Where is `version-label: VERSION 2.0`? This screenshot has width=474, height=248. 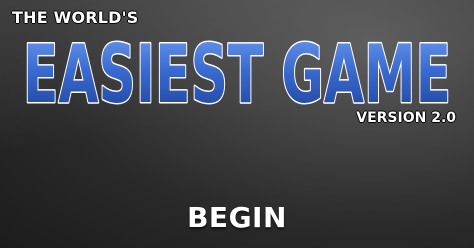 version-label: VERSION 2.0 is located at coordinates (406, 118).